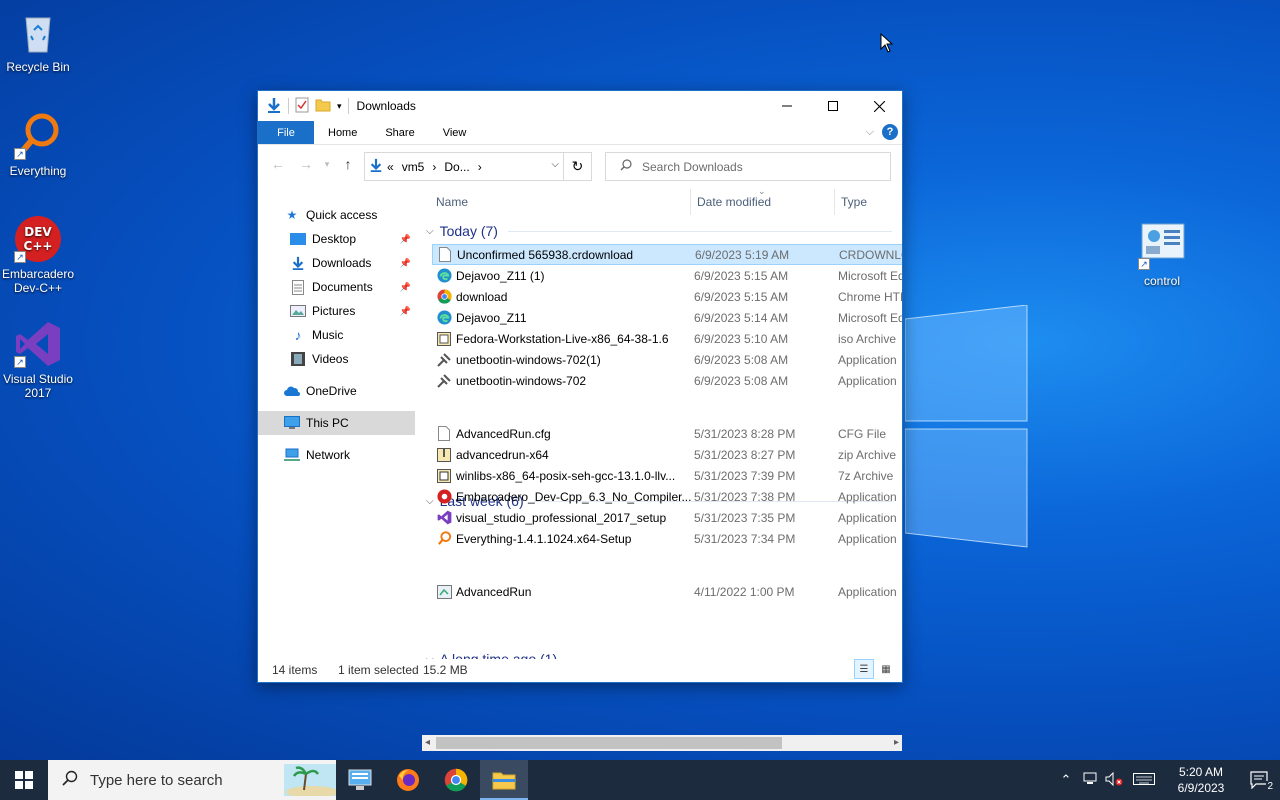 Image resolution: width=1280 pixels, height=800 pixels. I want to click on taskbar-app-remote-desktop, so click(360, 780).